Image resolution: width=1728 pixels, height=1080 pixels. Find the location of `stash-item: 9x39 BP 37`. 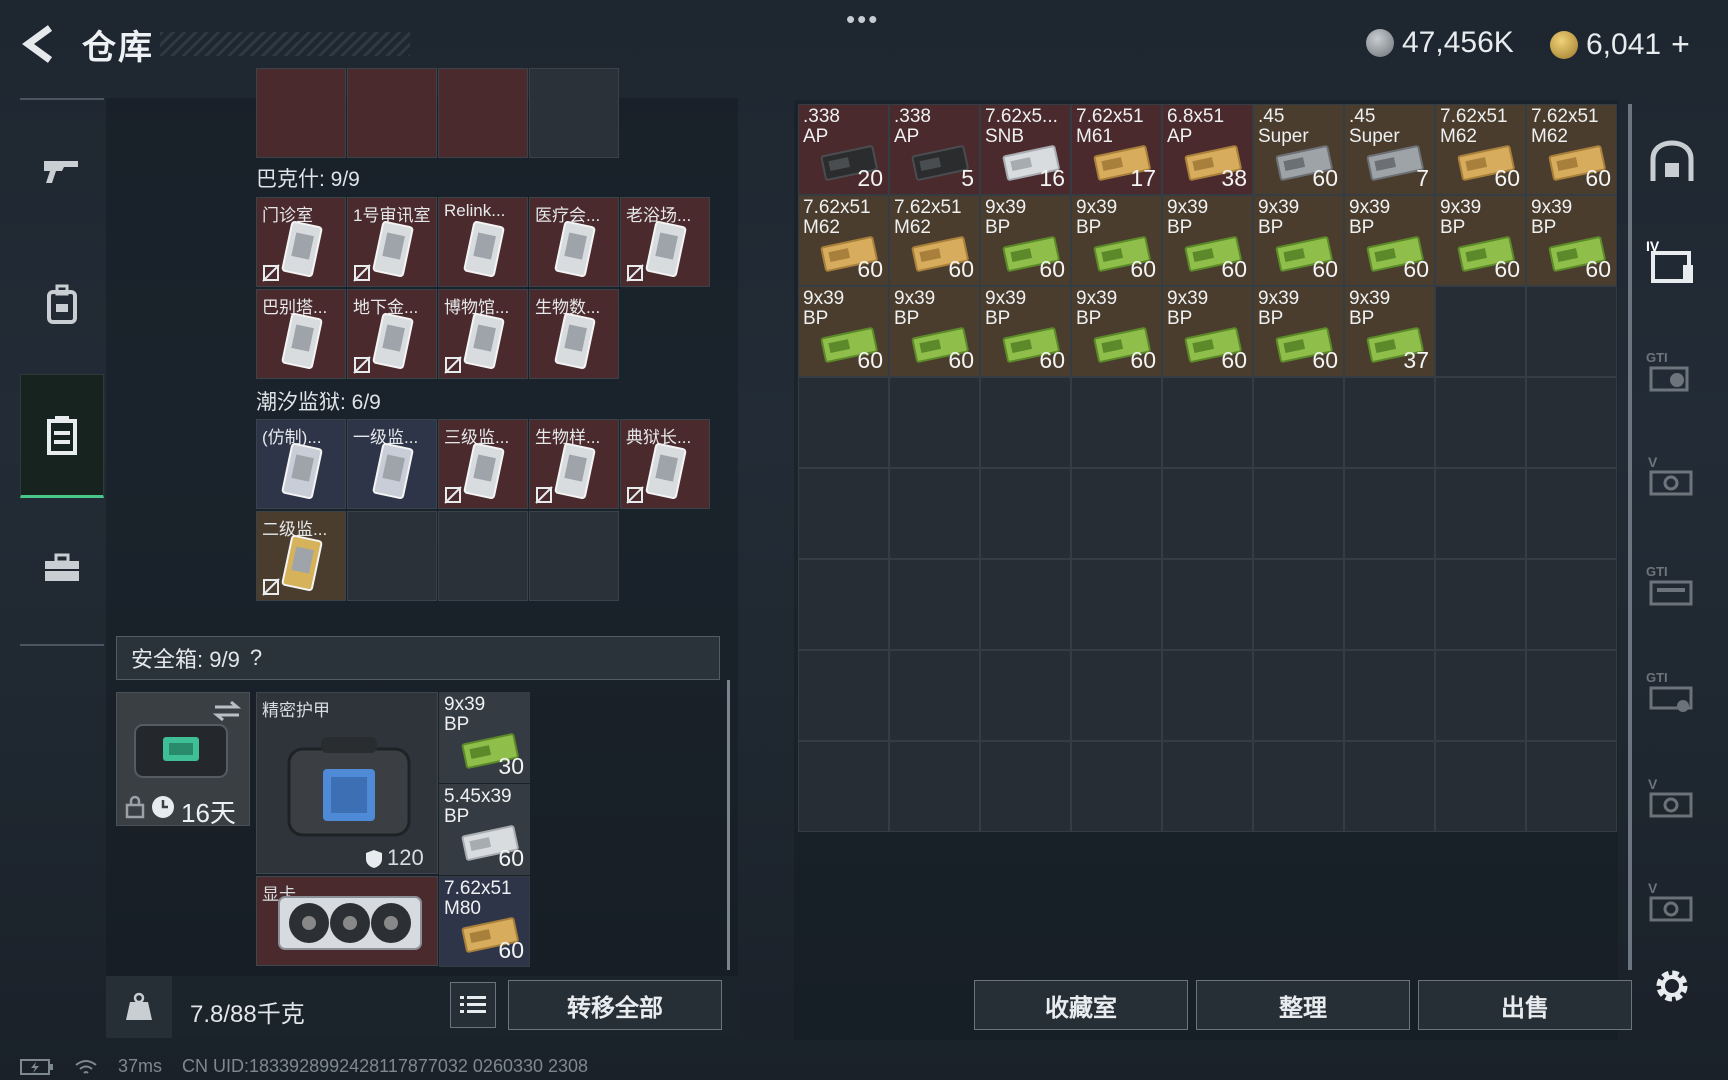

stash-item: 9x39 BP 37 is located at coordinates (1389, 331).